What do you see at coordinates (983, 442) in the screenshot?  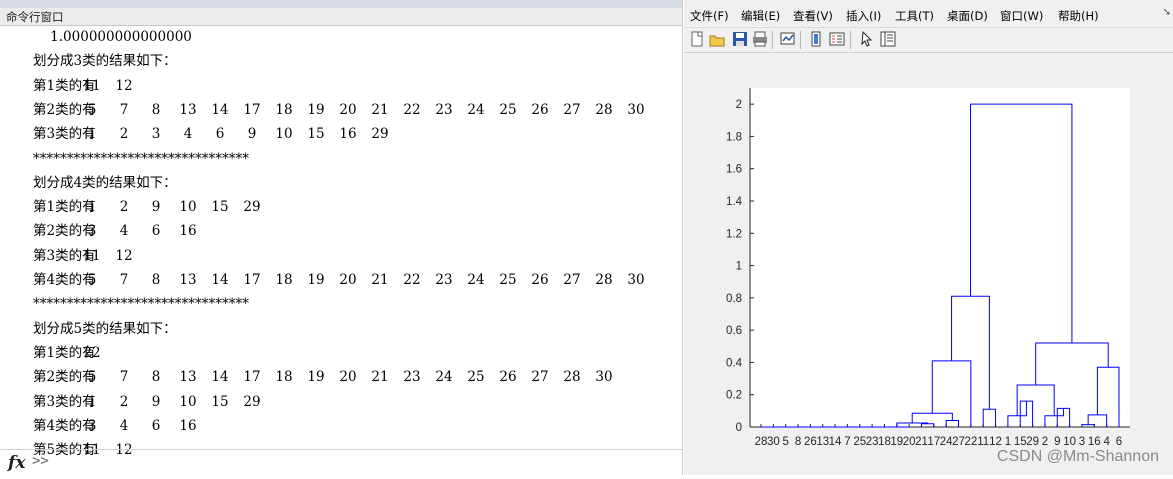 I see `x-tick-label: 11` at bounding box center [983, 442].